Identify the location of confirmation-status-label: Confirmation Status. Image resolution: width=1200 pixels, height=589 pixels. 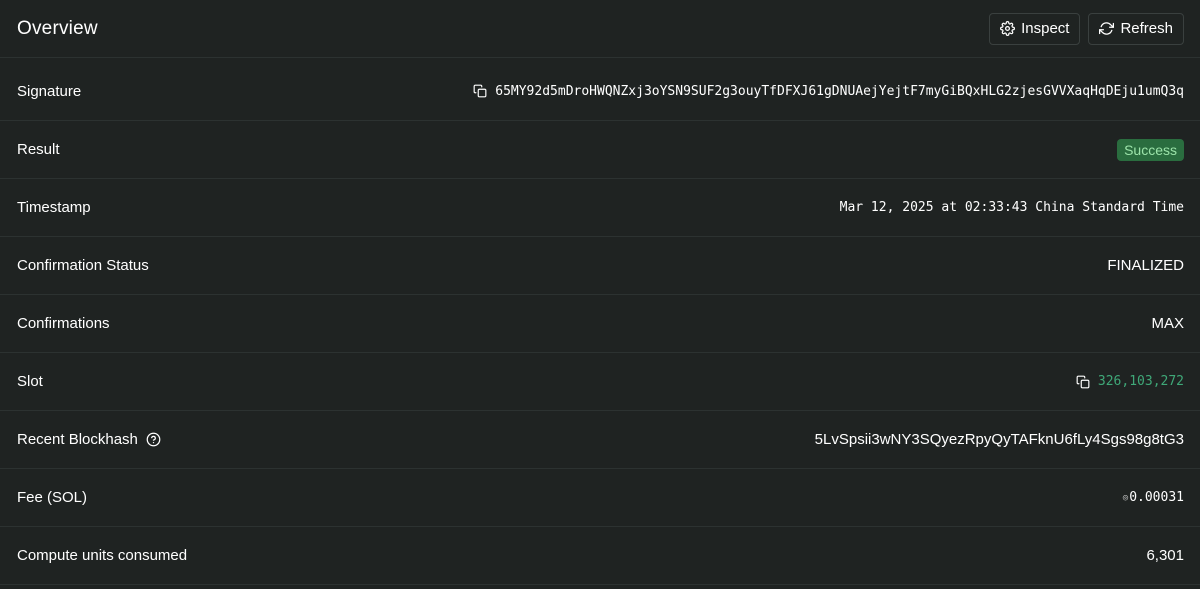
(83, 265).